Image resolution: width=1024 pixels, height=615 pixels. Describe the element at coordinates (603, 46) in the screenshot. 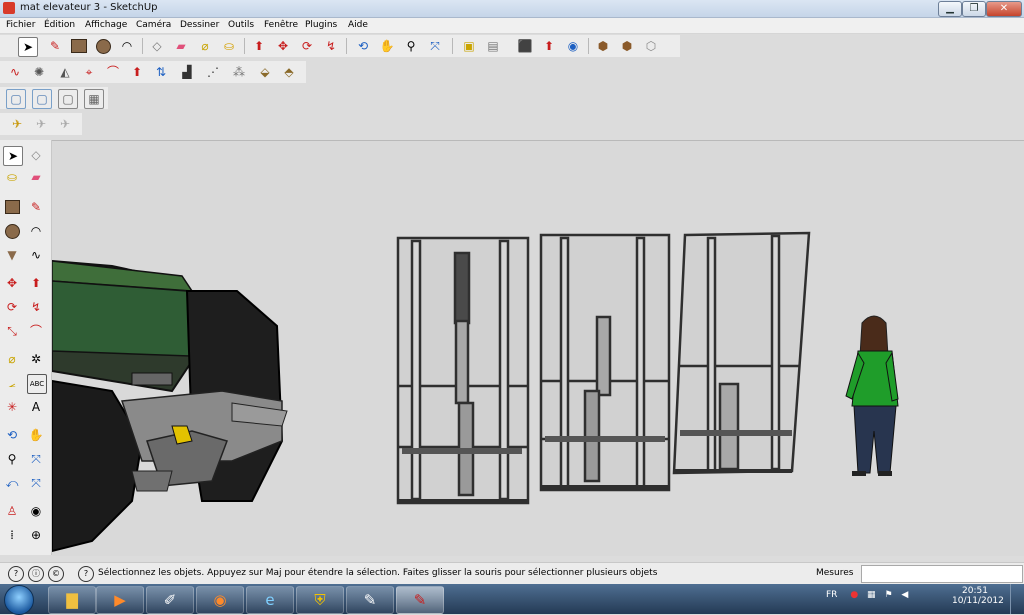

I see `get-photo-button: ⬢` at that location.